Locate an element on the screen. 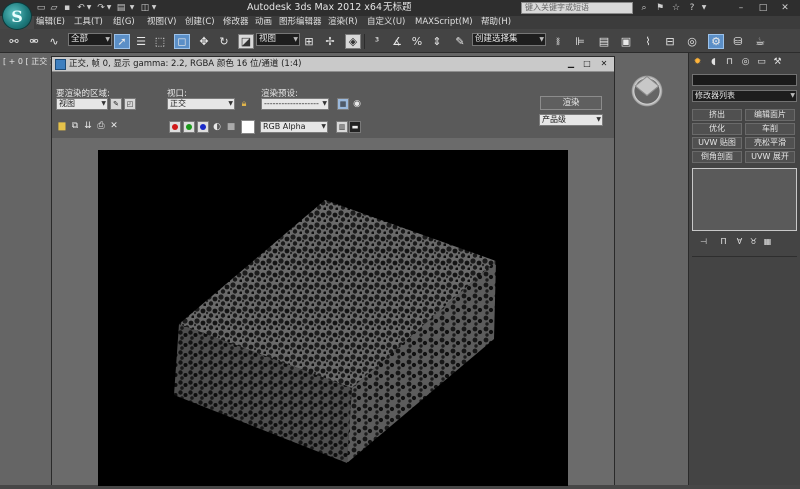 The image size is (800, 489). search-input: 键入关键字或短语 is located at coordinates (577, 8).